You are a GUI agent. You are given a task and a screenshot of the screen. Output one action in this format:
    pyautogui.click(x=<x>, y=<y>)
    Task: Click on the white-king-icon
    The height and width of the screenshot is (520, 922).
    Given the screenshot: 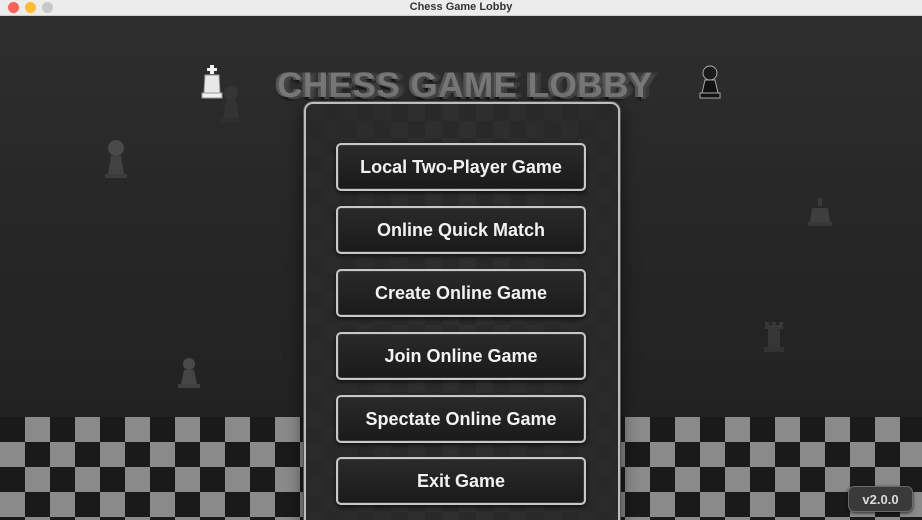 What is the action you would take?
    pyautogui.click(x=212, y=82)
    